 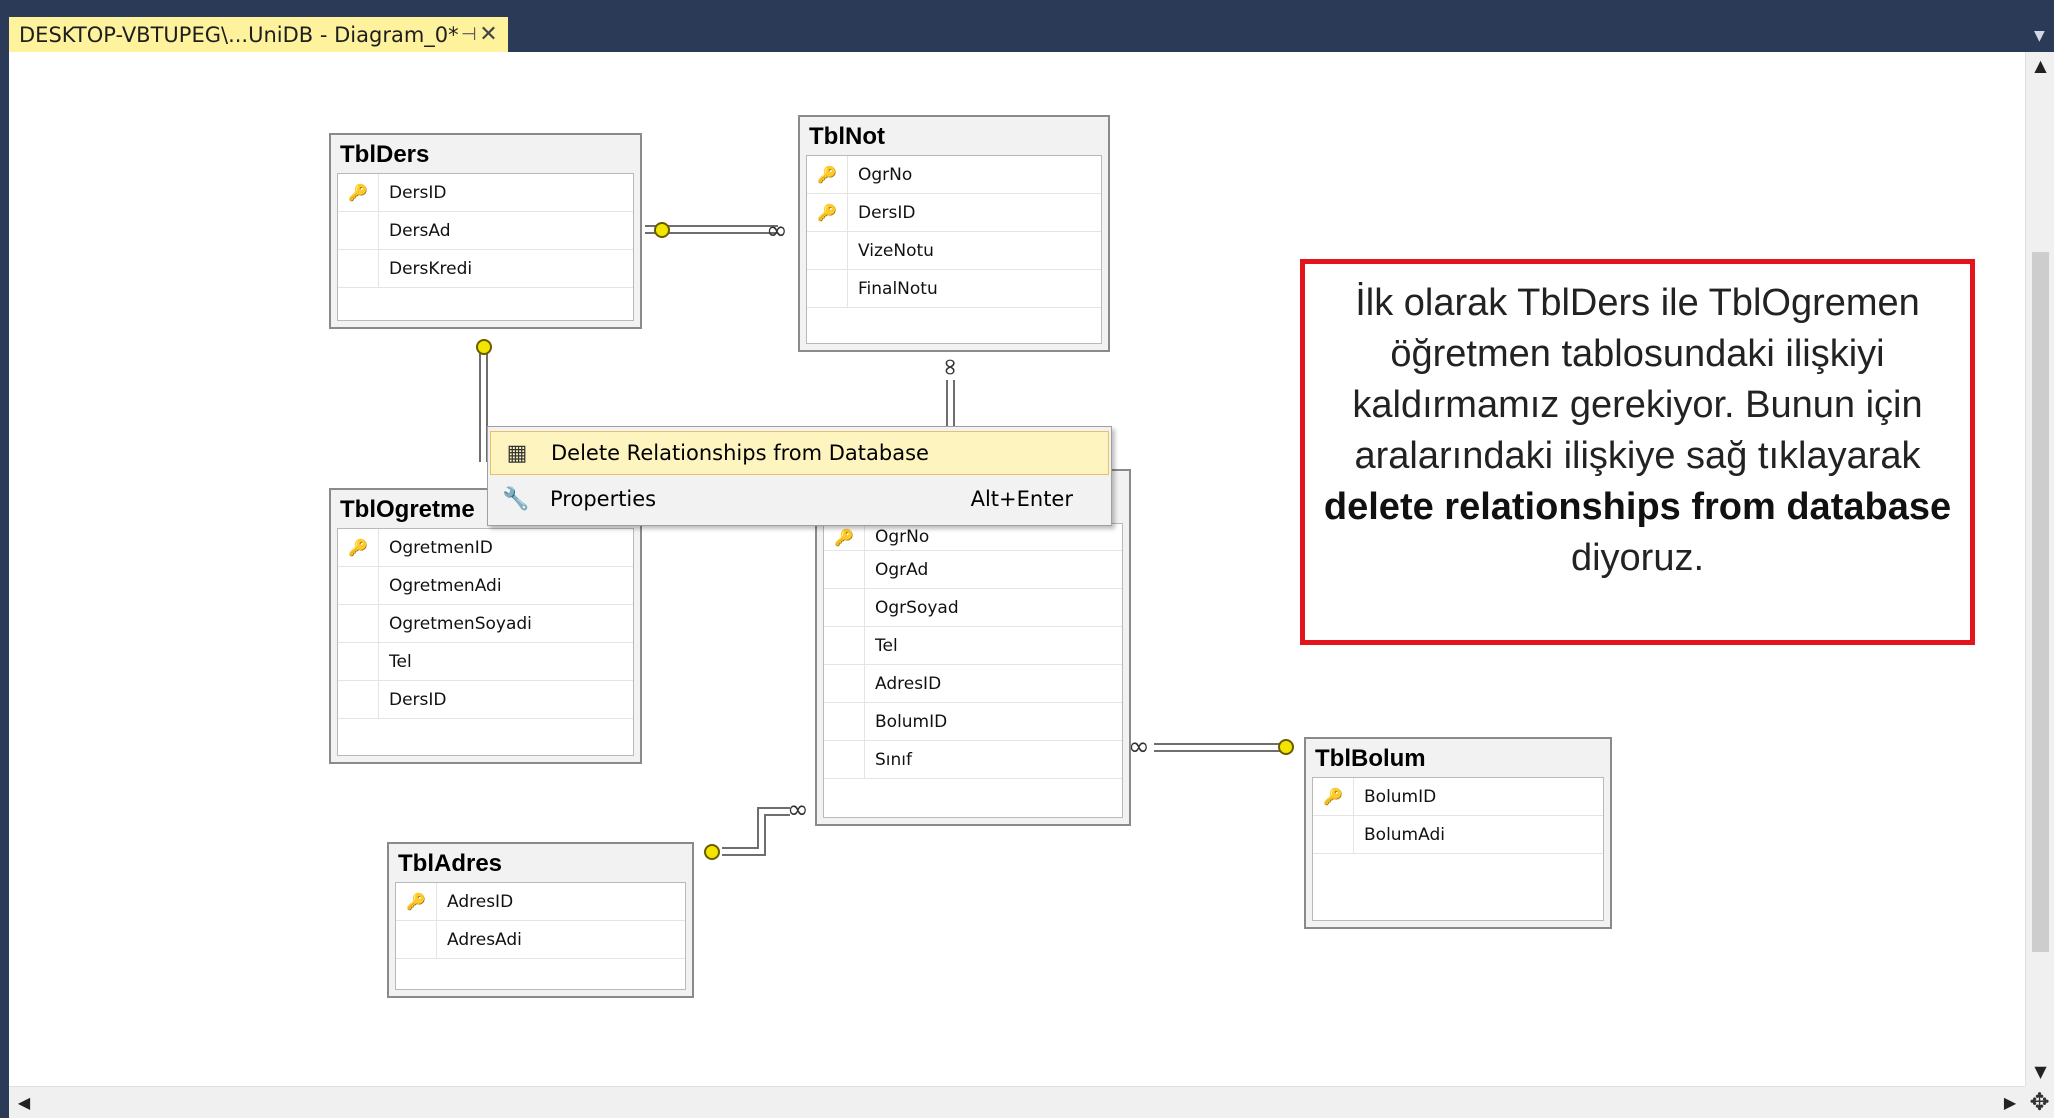 What do you see at coordinates (2039, 36) in the screenshot?
I see `tab-dropdown-icon: ▼` at bounding box center [2039, 36].